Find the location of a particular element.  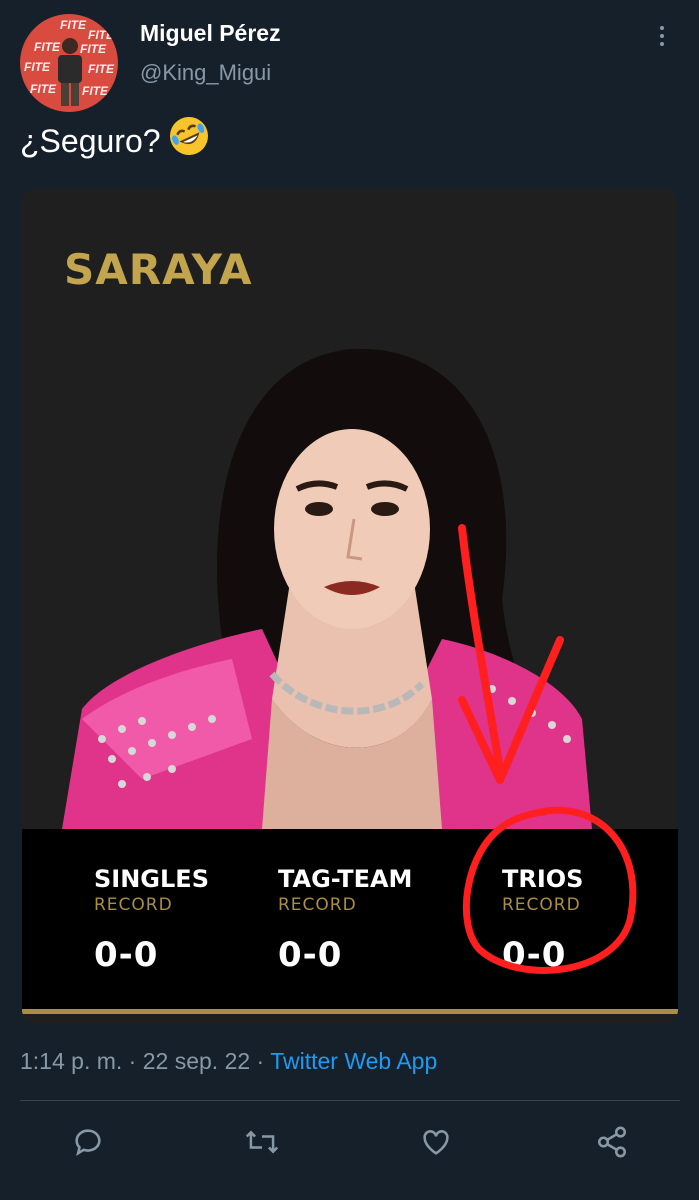

record-label: SINGLES is located at coordinates (151, 879).